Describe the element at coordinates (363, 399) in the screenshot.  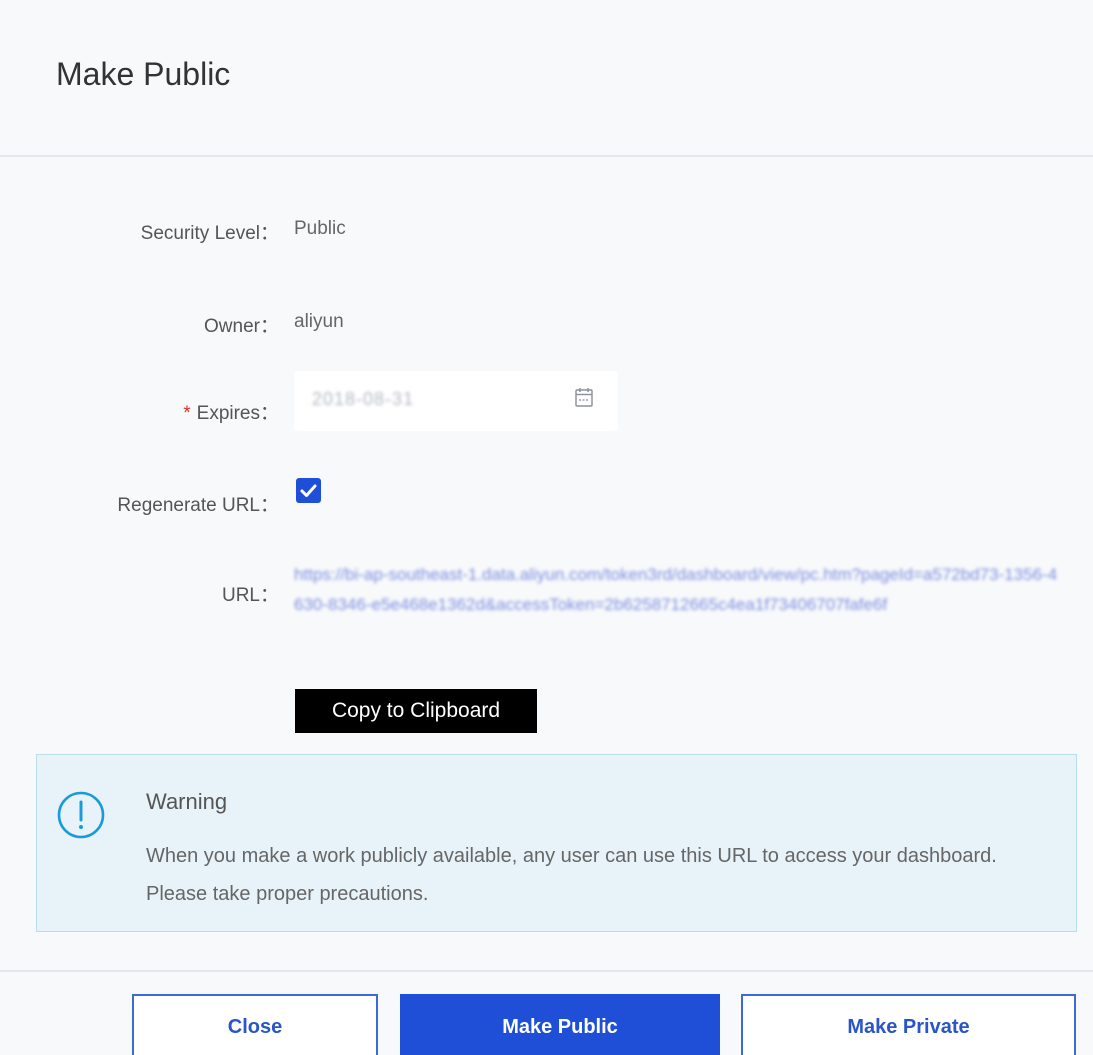
I see `expires-date-value: 2018-08-31` at that location.